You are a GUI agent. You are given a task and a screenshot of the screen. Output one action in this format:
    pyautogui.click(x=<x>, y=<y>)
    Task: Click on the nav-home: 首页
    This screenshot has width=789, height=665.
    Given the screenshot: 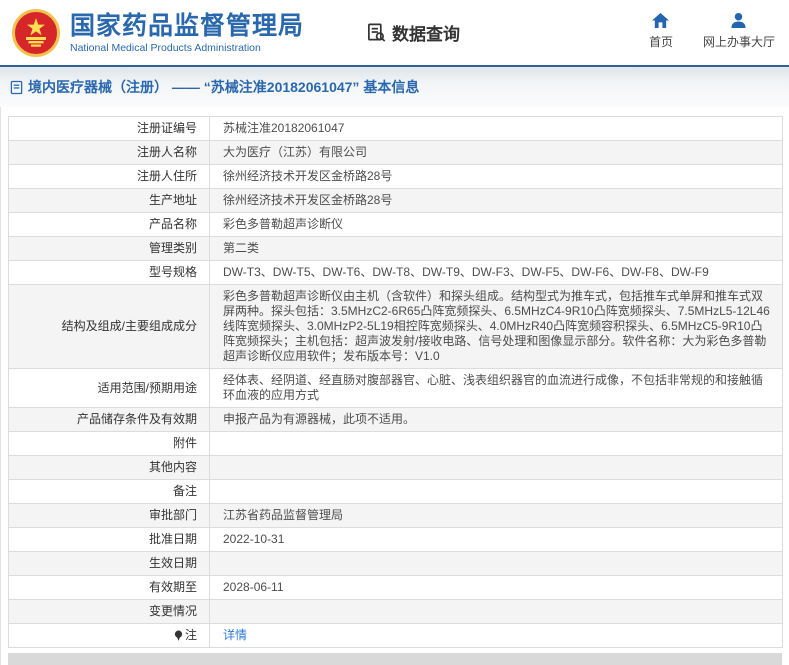 What is the action you would take?
    pyautogui.click(x=661, y=31)
    